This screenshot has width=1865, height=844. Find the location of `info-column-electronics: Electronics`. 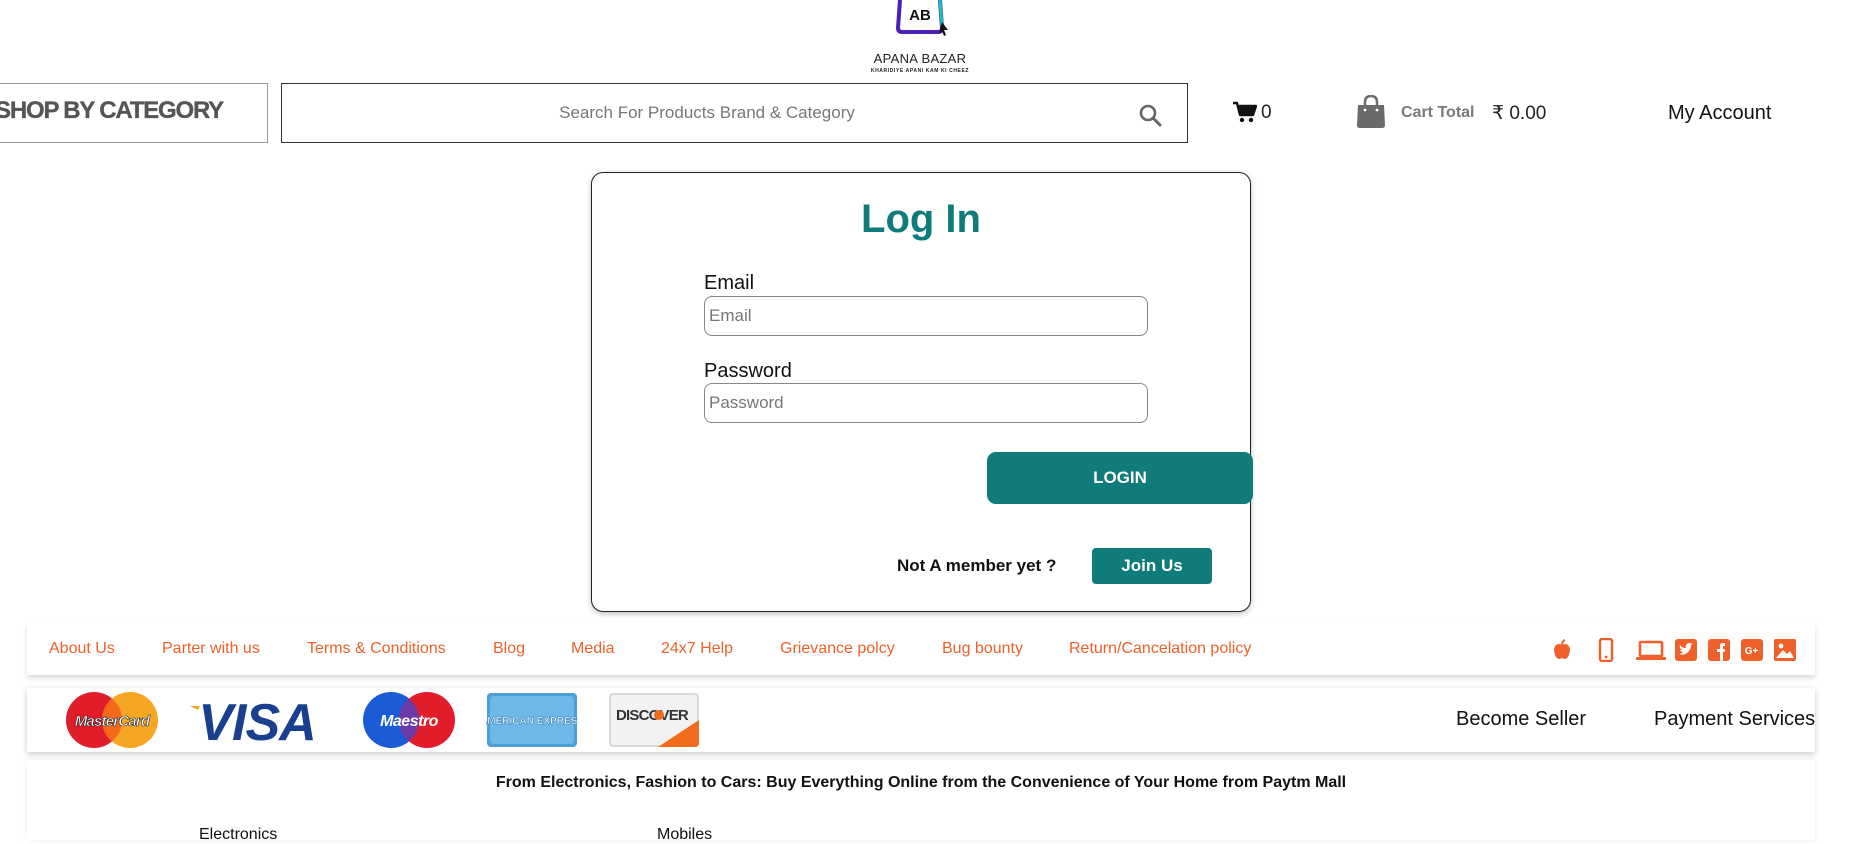

info-column-electronics: Electronics is located at coordinates (238, 835).